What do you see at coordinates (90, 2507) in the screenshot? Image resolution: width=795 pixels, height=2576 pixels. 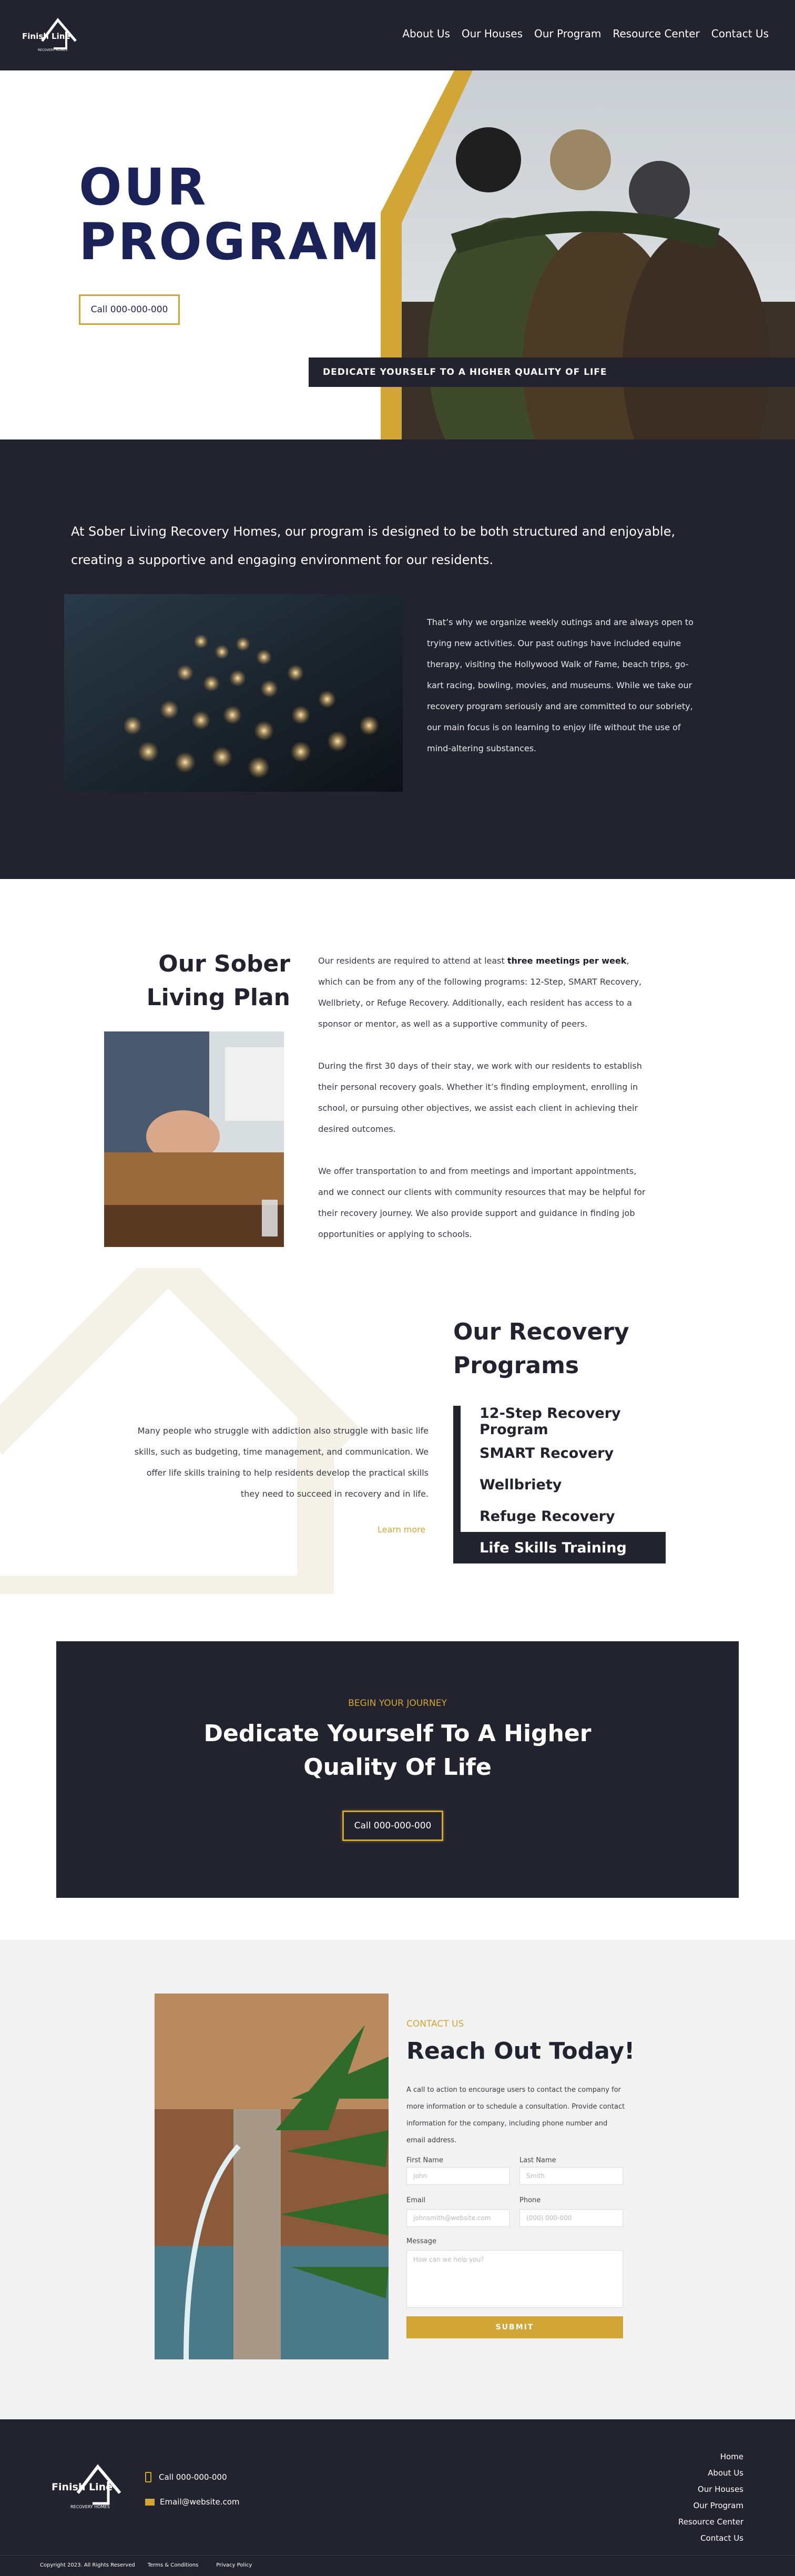 I see `footer-brand-tagline: RECOVERY HOMES` at bounding box center [90, 2507].